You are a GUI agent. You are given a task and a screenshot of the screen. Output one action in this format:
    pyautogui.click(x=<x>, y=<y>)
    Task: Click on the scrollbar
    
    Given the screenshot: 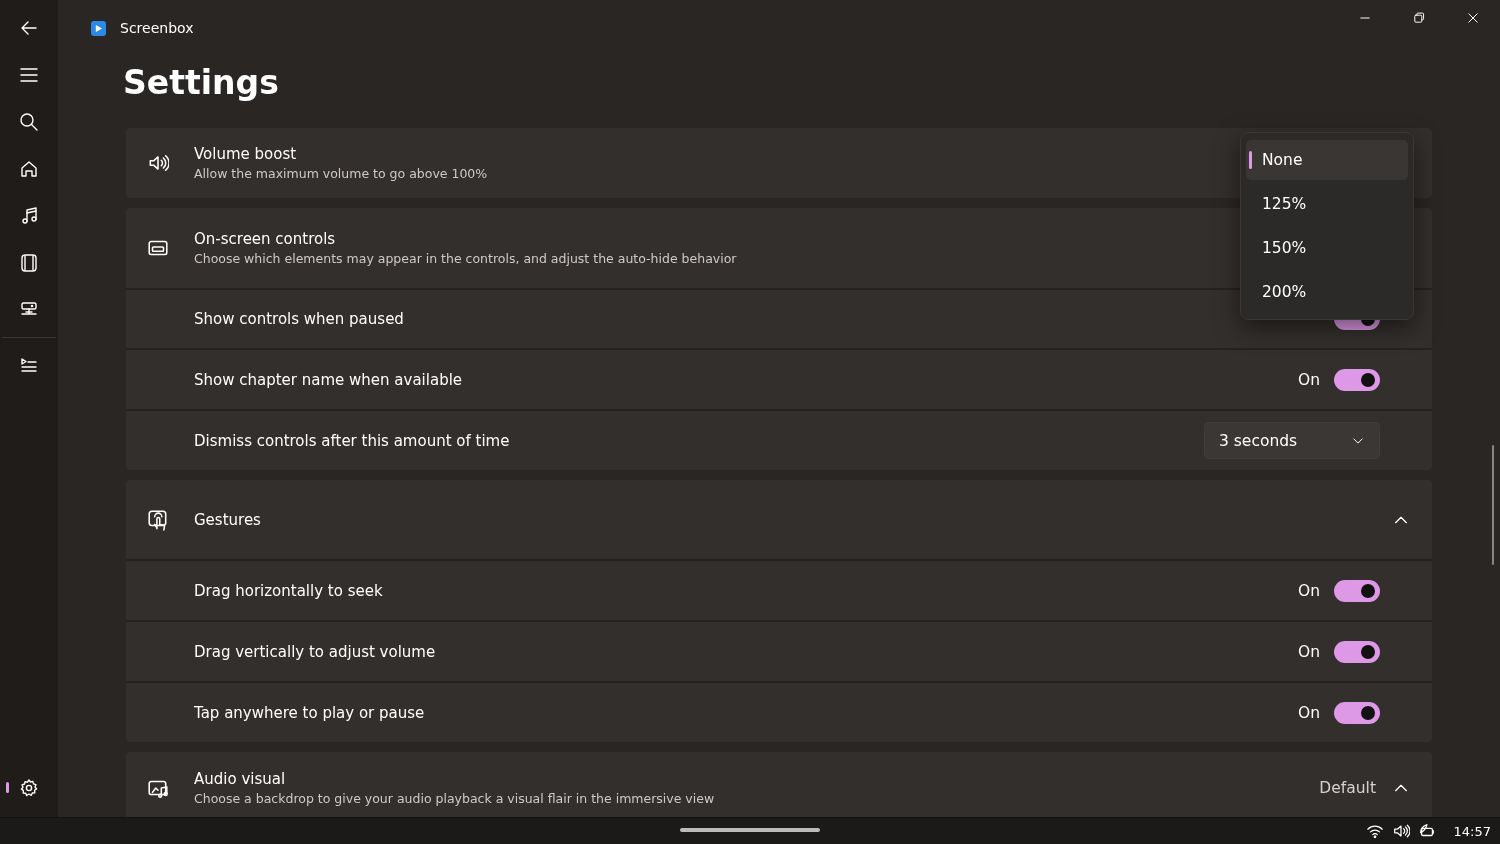 What is the action you would take?
    pyautogui.click(x=1493, y=505)
    